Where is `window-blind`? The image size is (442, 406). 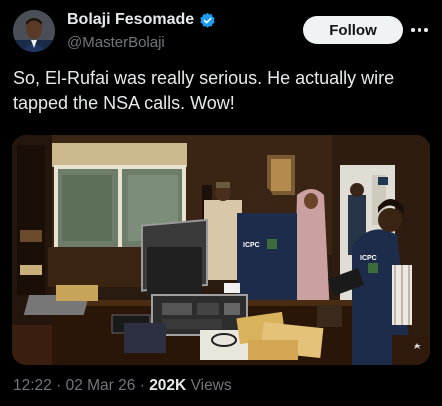 window-blind is located at coordinates (119, 155).